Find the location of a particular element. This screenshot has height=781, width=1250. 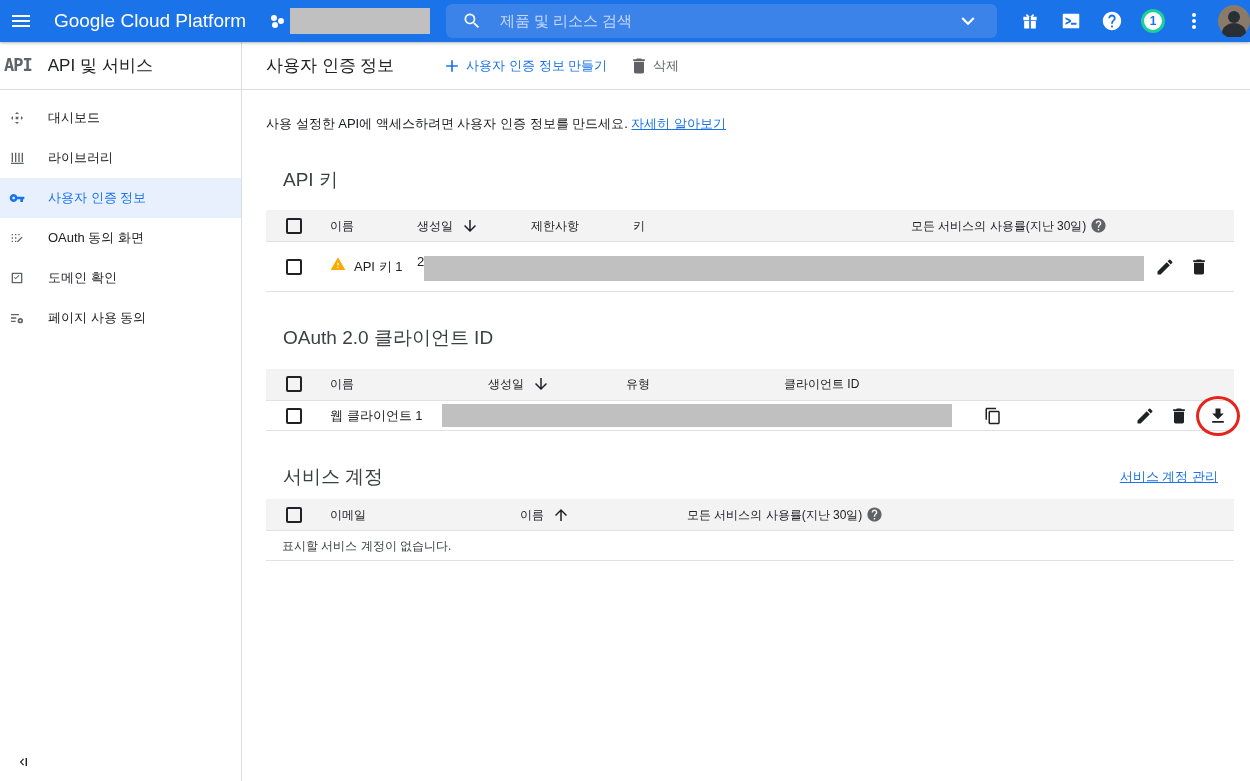

checkbox-icon is located at coordinates (17, 278).